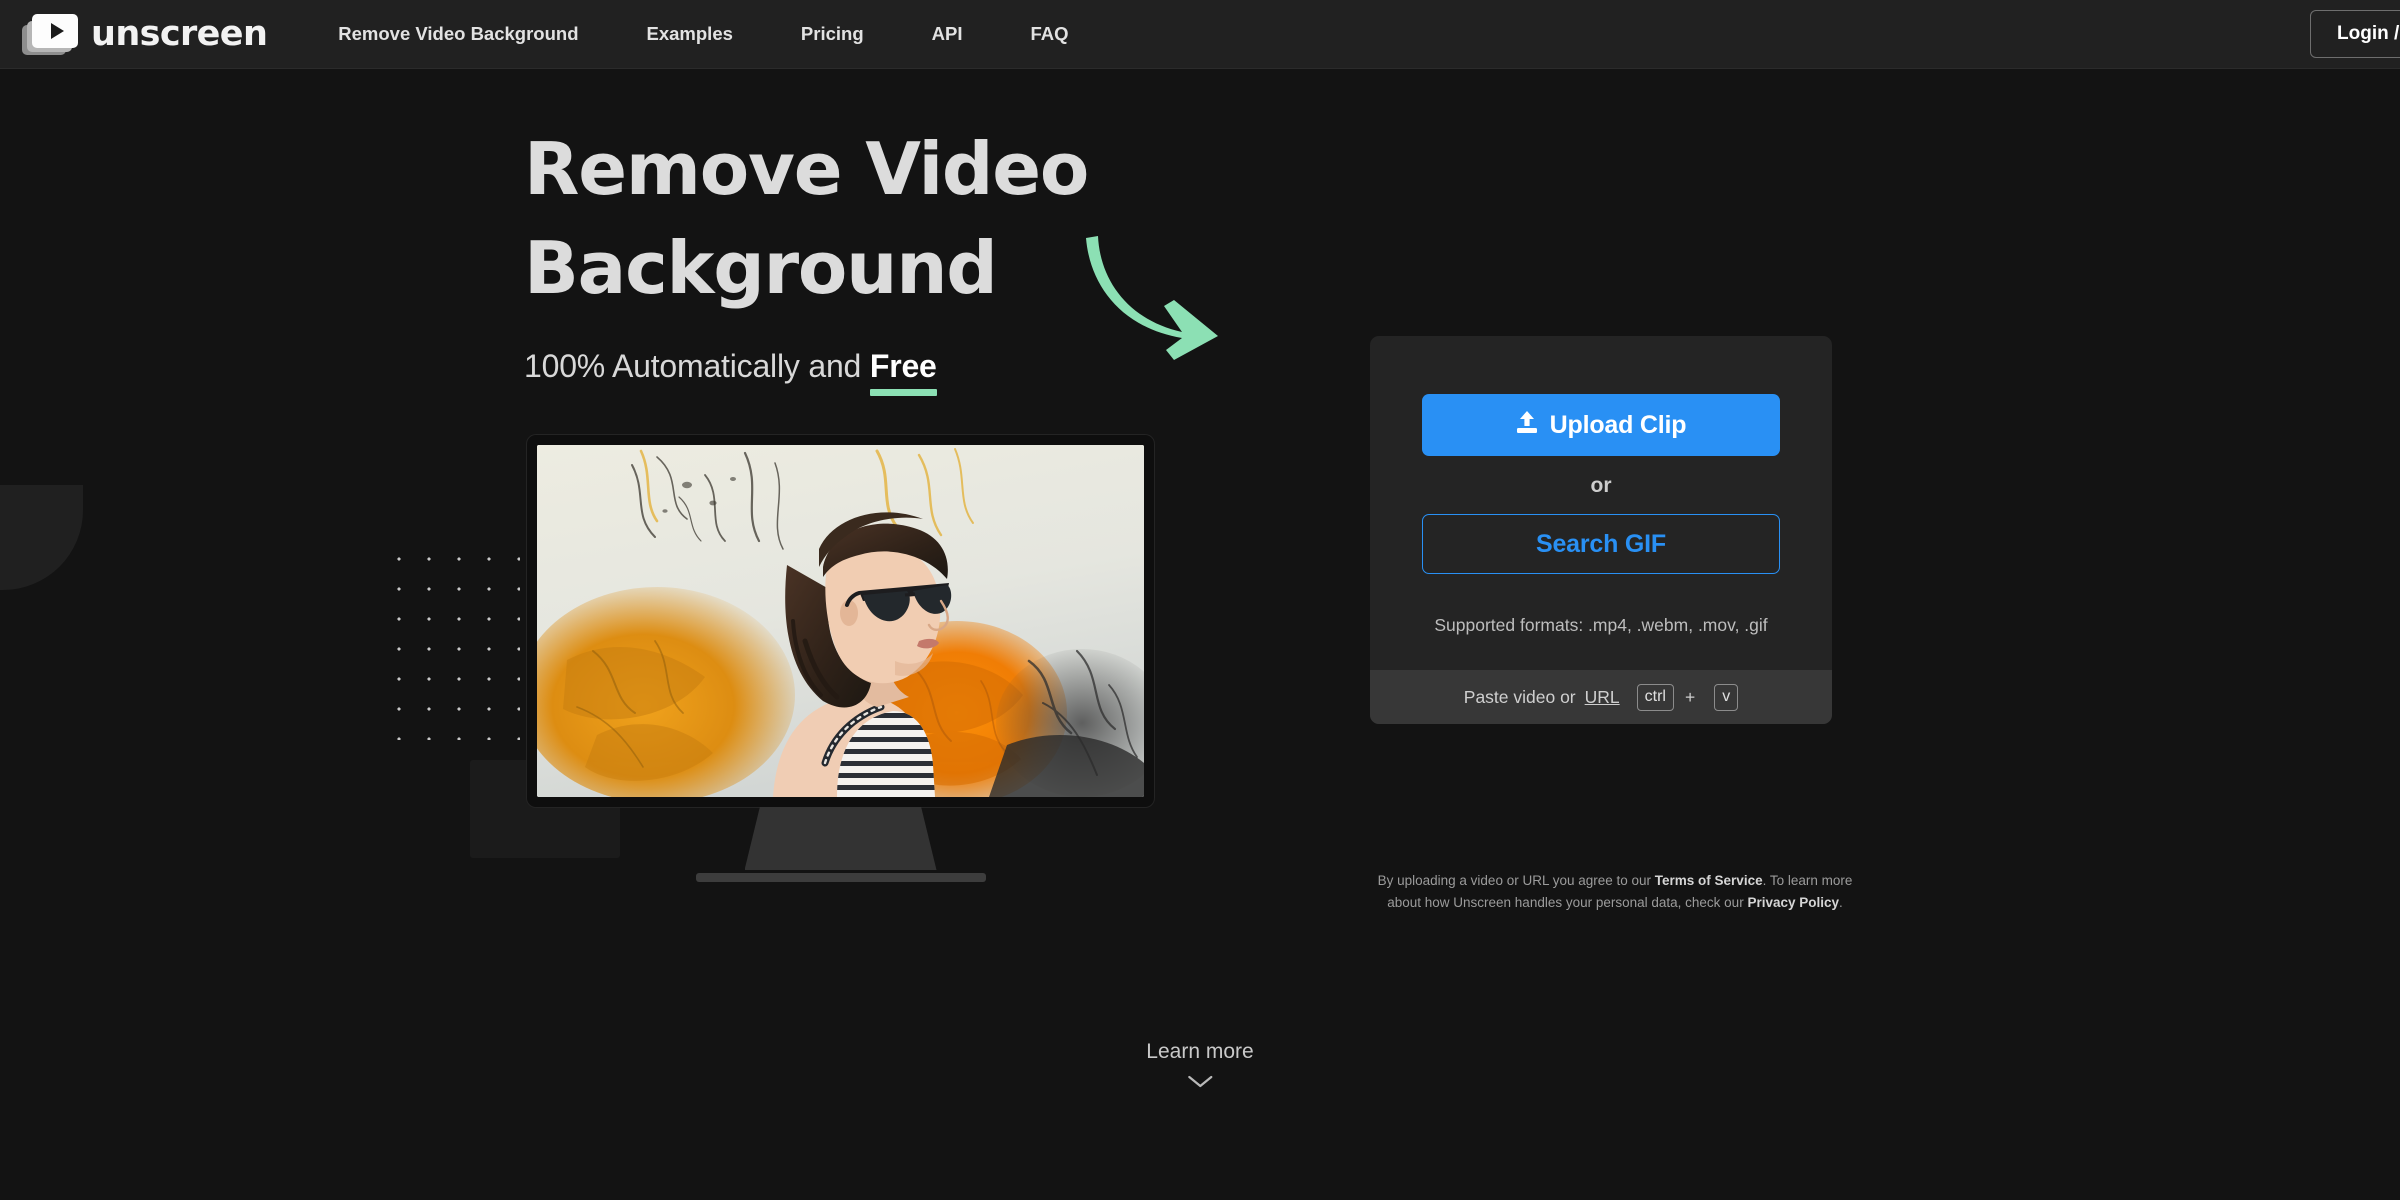 This screenshot has width=2400, height=1200. I want to click on page-subtitle-prefix: 100% Automatically and, so click(697, 366).